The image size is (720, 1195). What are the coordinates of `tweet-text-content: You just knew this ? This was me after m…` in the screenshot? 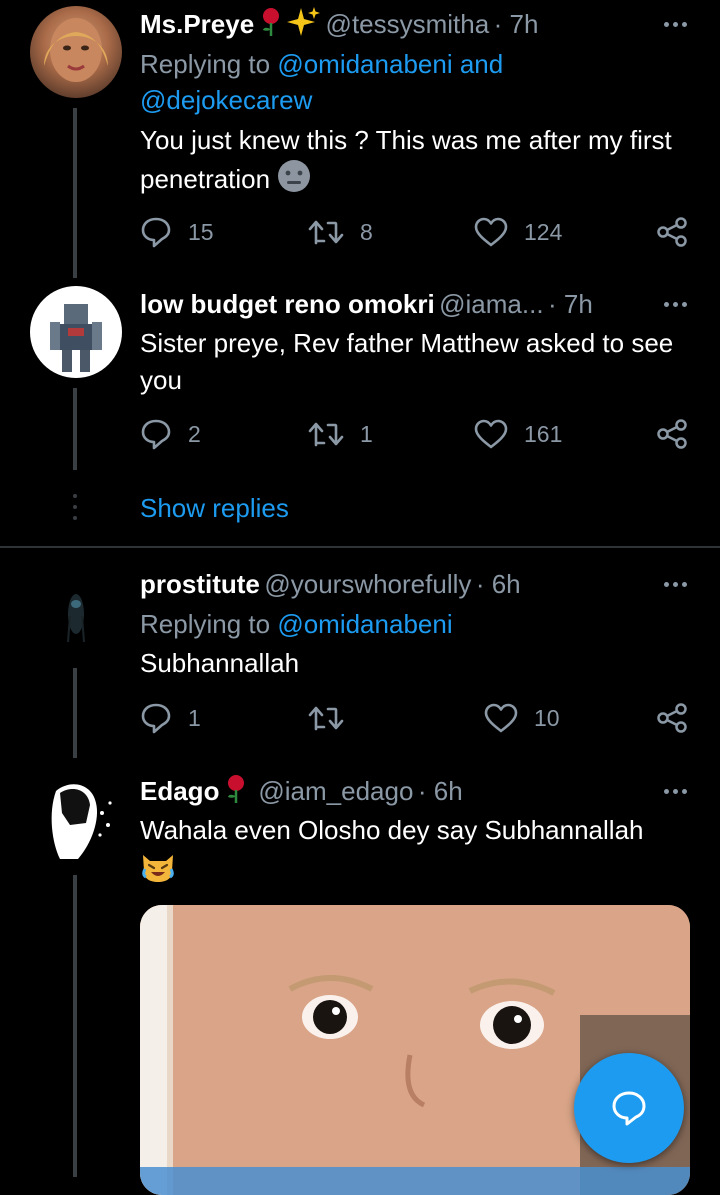 It's located at (406, 159).